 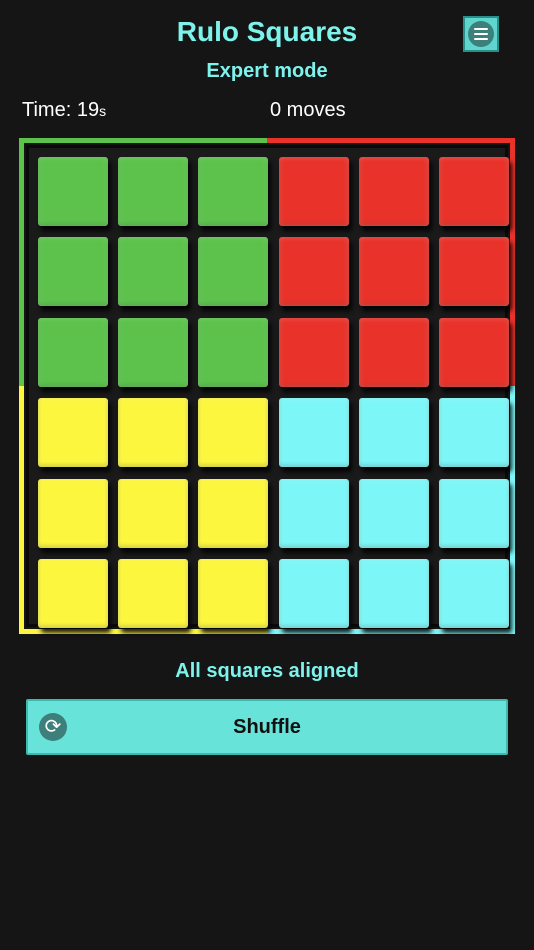 What do you see at coordinates (61, 110) in the screenshot?
I see `timer-value: Time: 19` at bounding box center [61, 110].